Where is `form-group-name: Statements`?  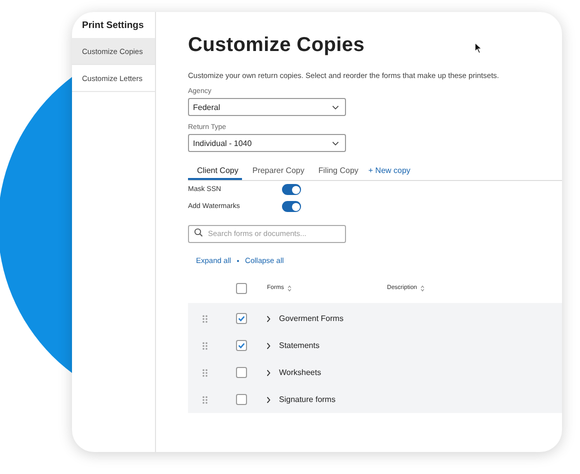
form-group-name: Statements is located at coordinates (299, 345).